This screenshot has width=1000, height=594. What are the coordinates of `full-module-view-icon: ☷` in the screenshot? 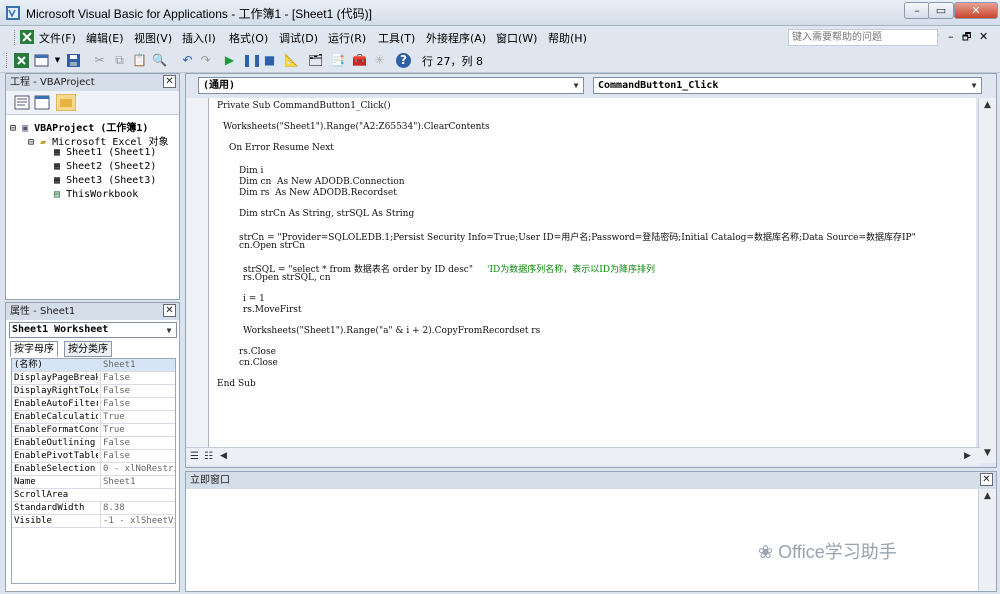 It's located at (208, 456).